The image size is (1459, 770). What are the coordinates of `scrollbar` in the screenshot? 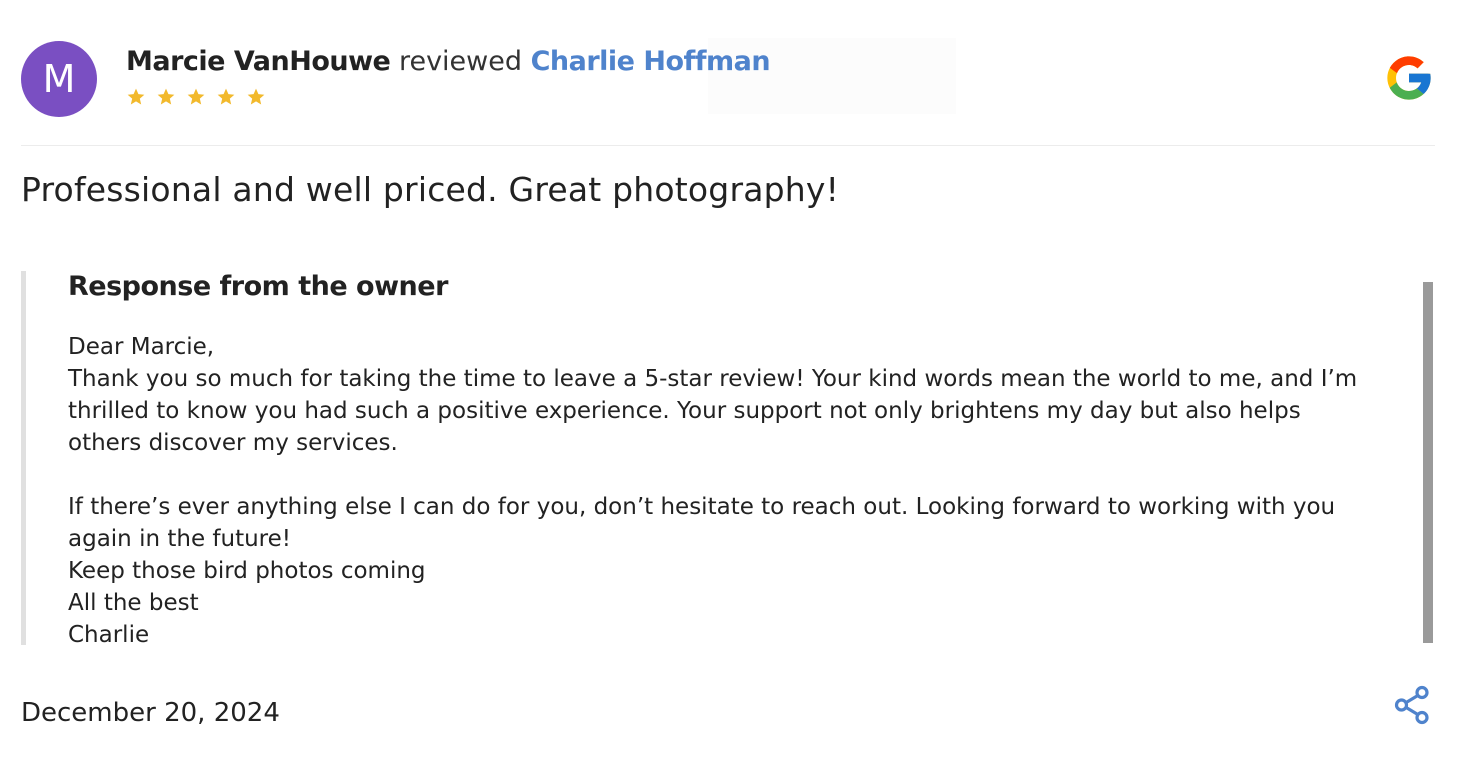 It's located at (1428, 462).